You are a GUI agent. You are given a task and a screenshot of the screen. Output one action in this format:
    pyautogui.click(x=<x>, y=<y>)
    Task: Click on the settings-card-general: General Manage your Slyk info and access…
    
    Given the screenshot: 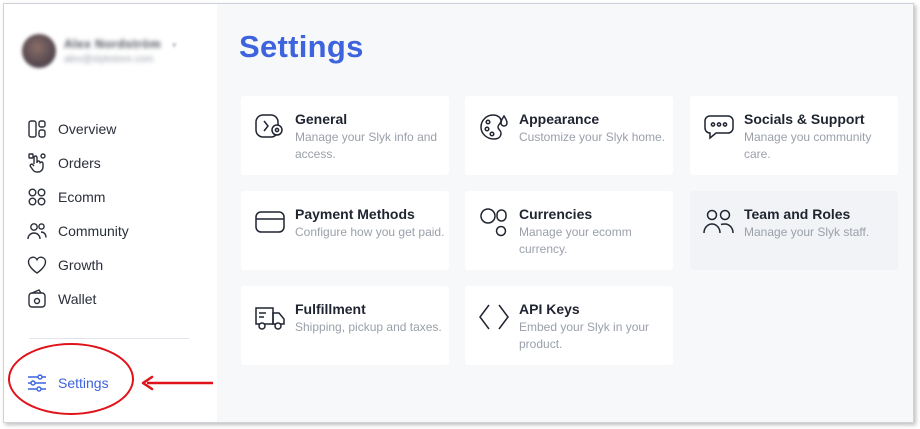 What is the action you would take?
    pyautogui.click(x=345, y=135)
    